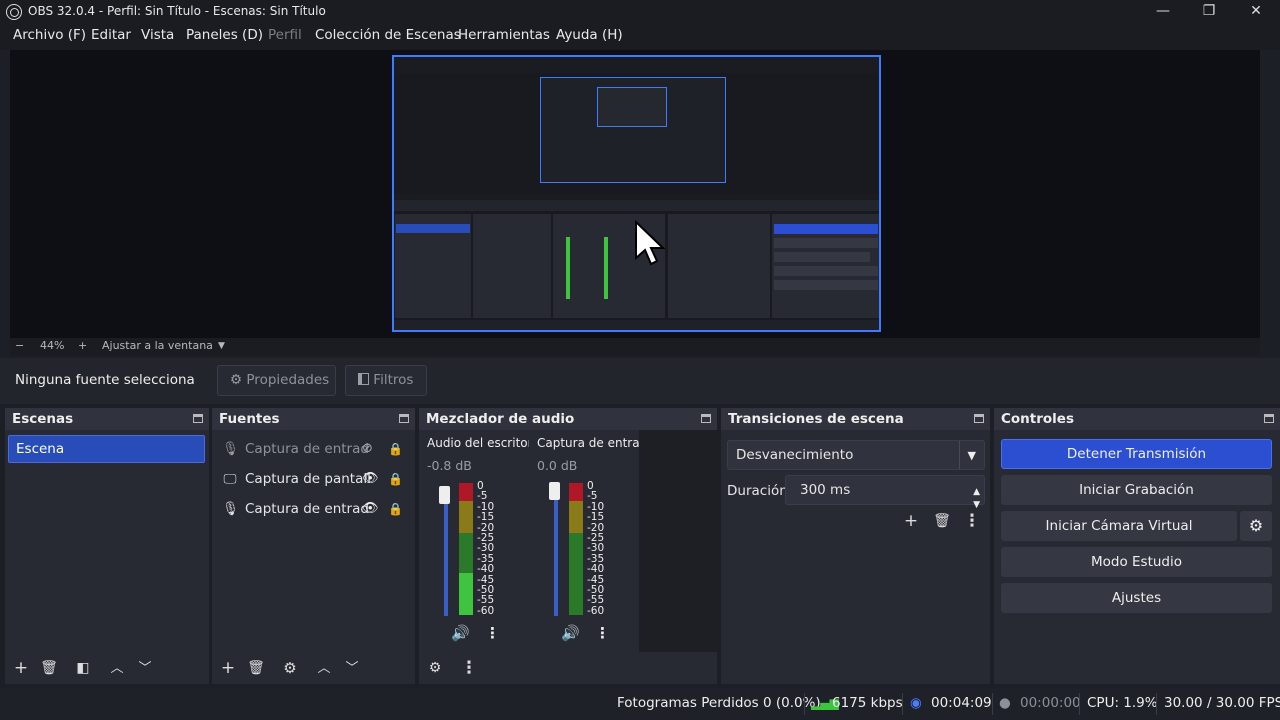 This screenshot has width=1280, height=720. Describe the element at coordinates (43, 419) in the screenshot. I see `scenes-title: Escenas` at that location.